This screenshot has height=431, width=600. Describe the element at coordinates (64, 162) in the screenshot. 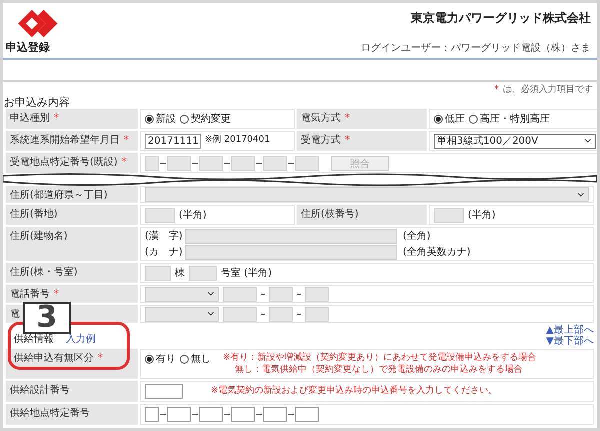

I see `field-label: 受電地点特定番号(既設)` at that location.